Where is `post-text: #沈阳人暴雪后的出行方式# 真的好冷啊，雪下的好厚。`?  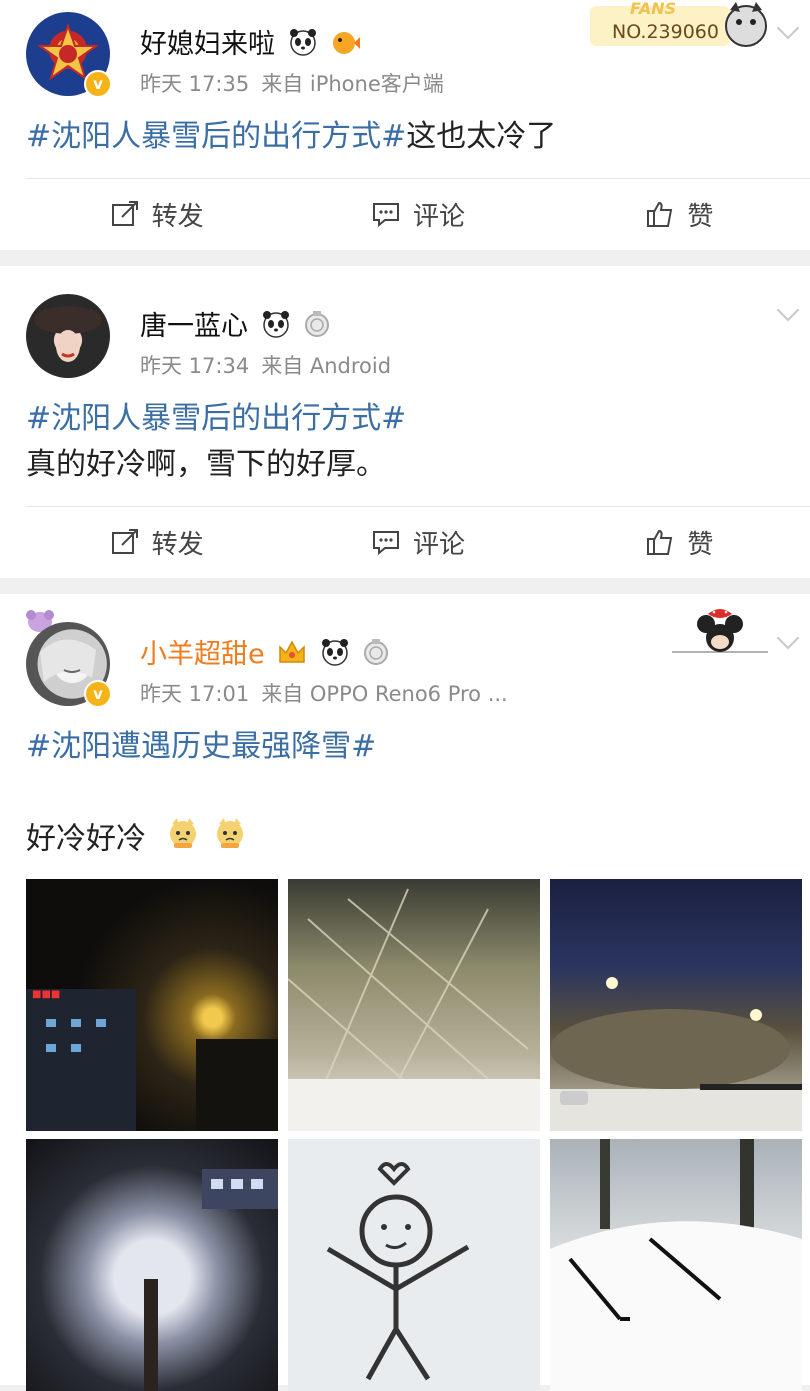 post-text: #沈阳人暴雪后的出行方式# 真的好冷啊，雪下的好厚。 is located at coordinates (405, 442).